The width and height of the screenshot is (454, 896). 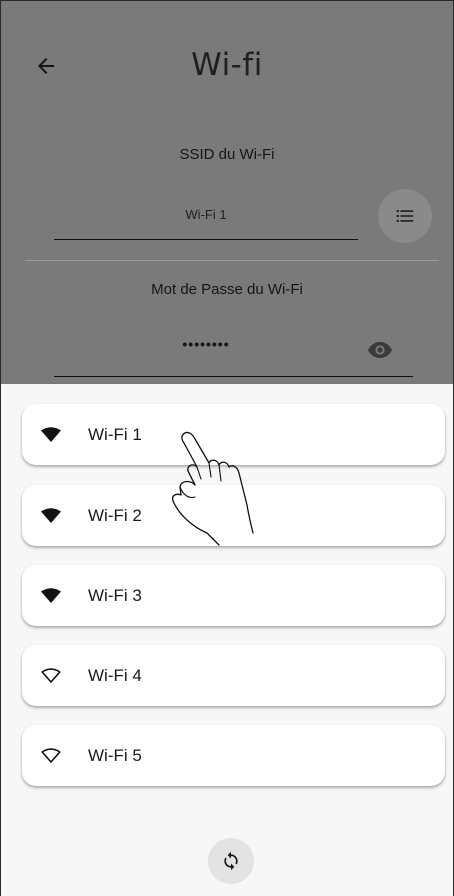 I want to click on network-name: Wi-Fi 4, so click(x=115, y=675).